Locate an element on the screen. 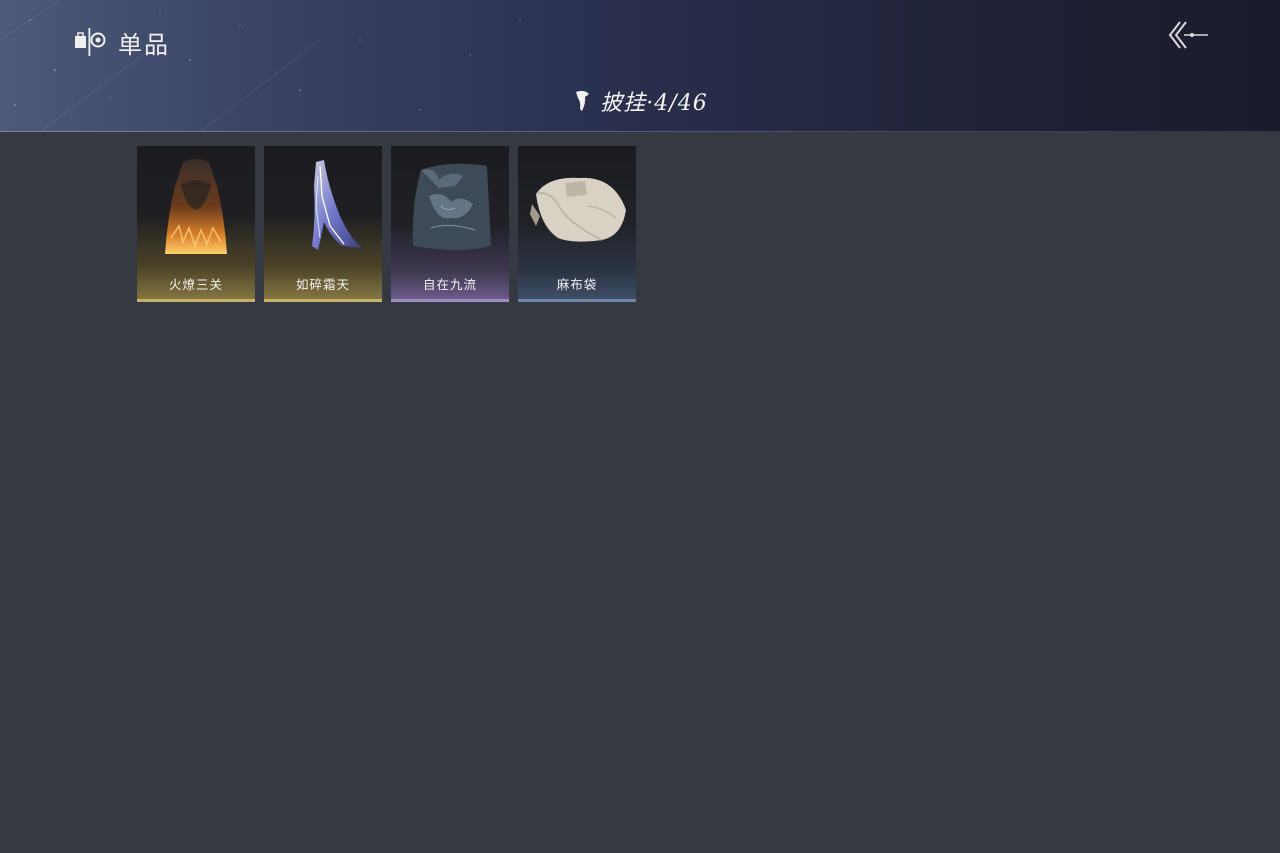  category-header: 披挂 · 4/46 is located at coordinates (640, 101).